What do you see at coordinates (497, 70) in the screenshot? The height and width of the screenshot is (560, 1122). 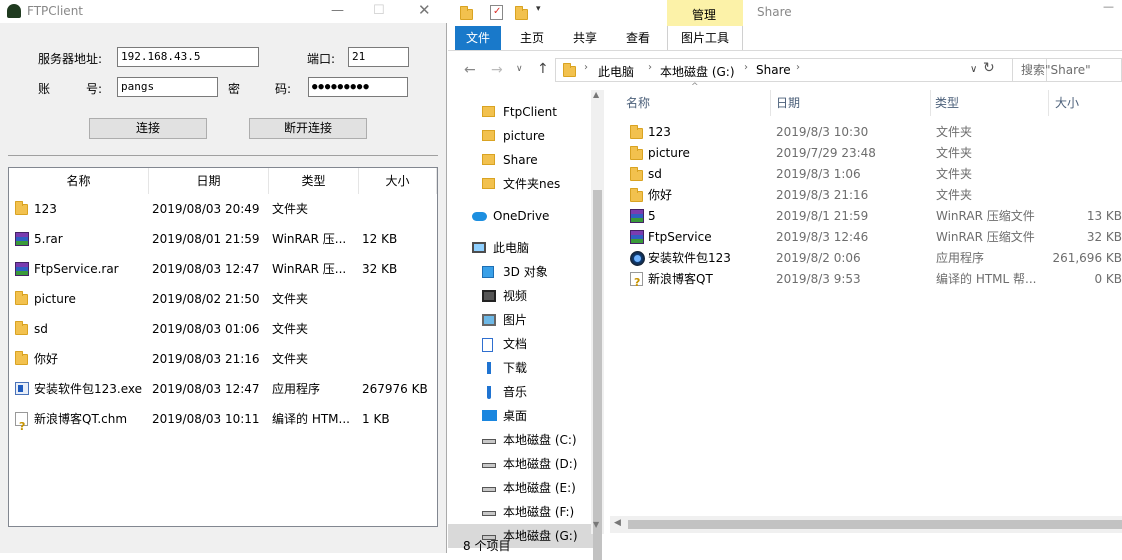 I see `forward-arrow-icon: →` at bounding box center [497, 70].